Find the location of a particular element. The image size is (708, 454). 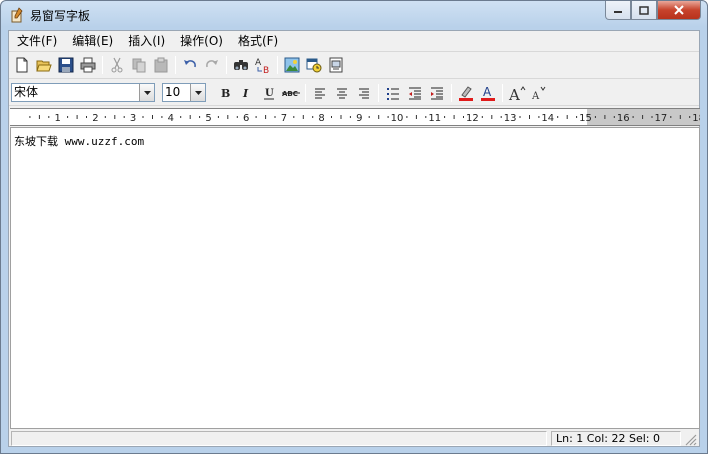

ruler: 123456789101112131415161718 is located at coordinates (355, 117).